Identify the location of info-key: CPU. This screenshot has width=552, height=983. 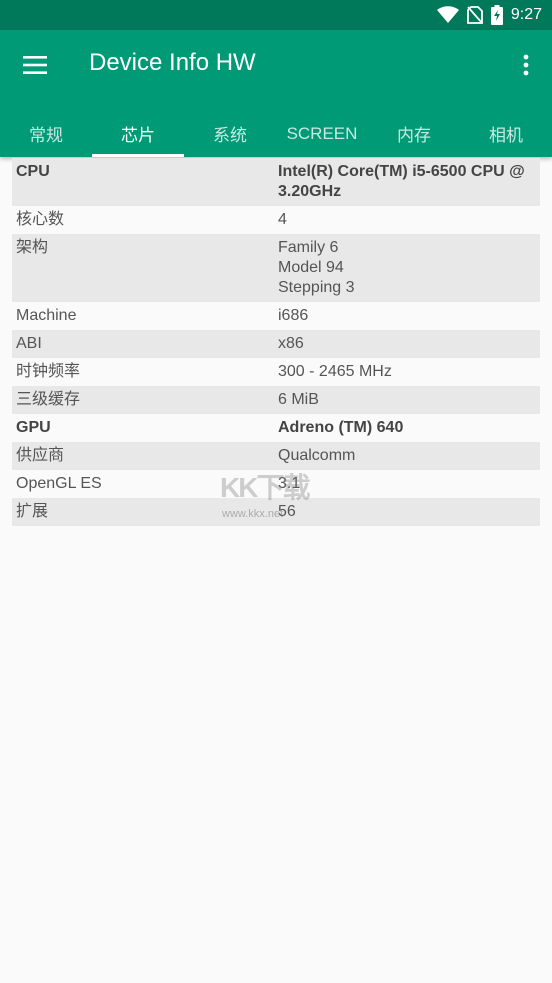
(33, 171).